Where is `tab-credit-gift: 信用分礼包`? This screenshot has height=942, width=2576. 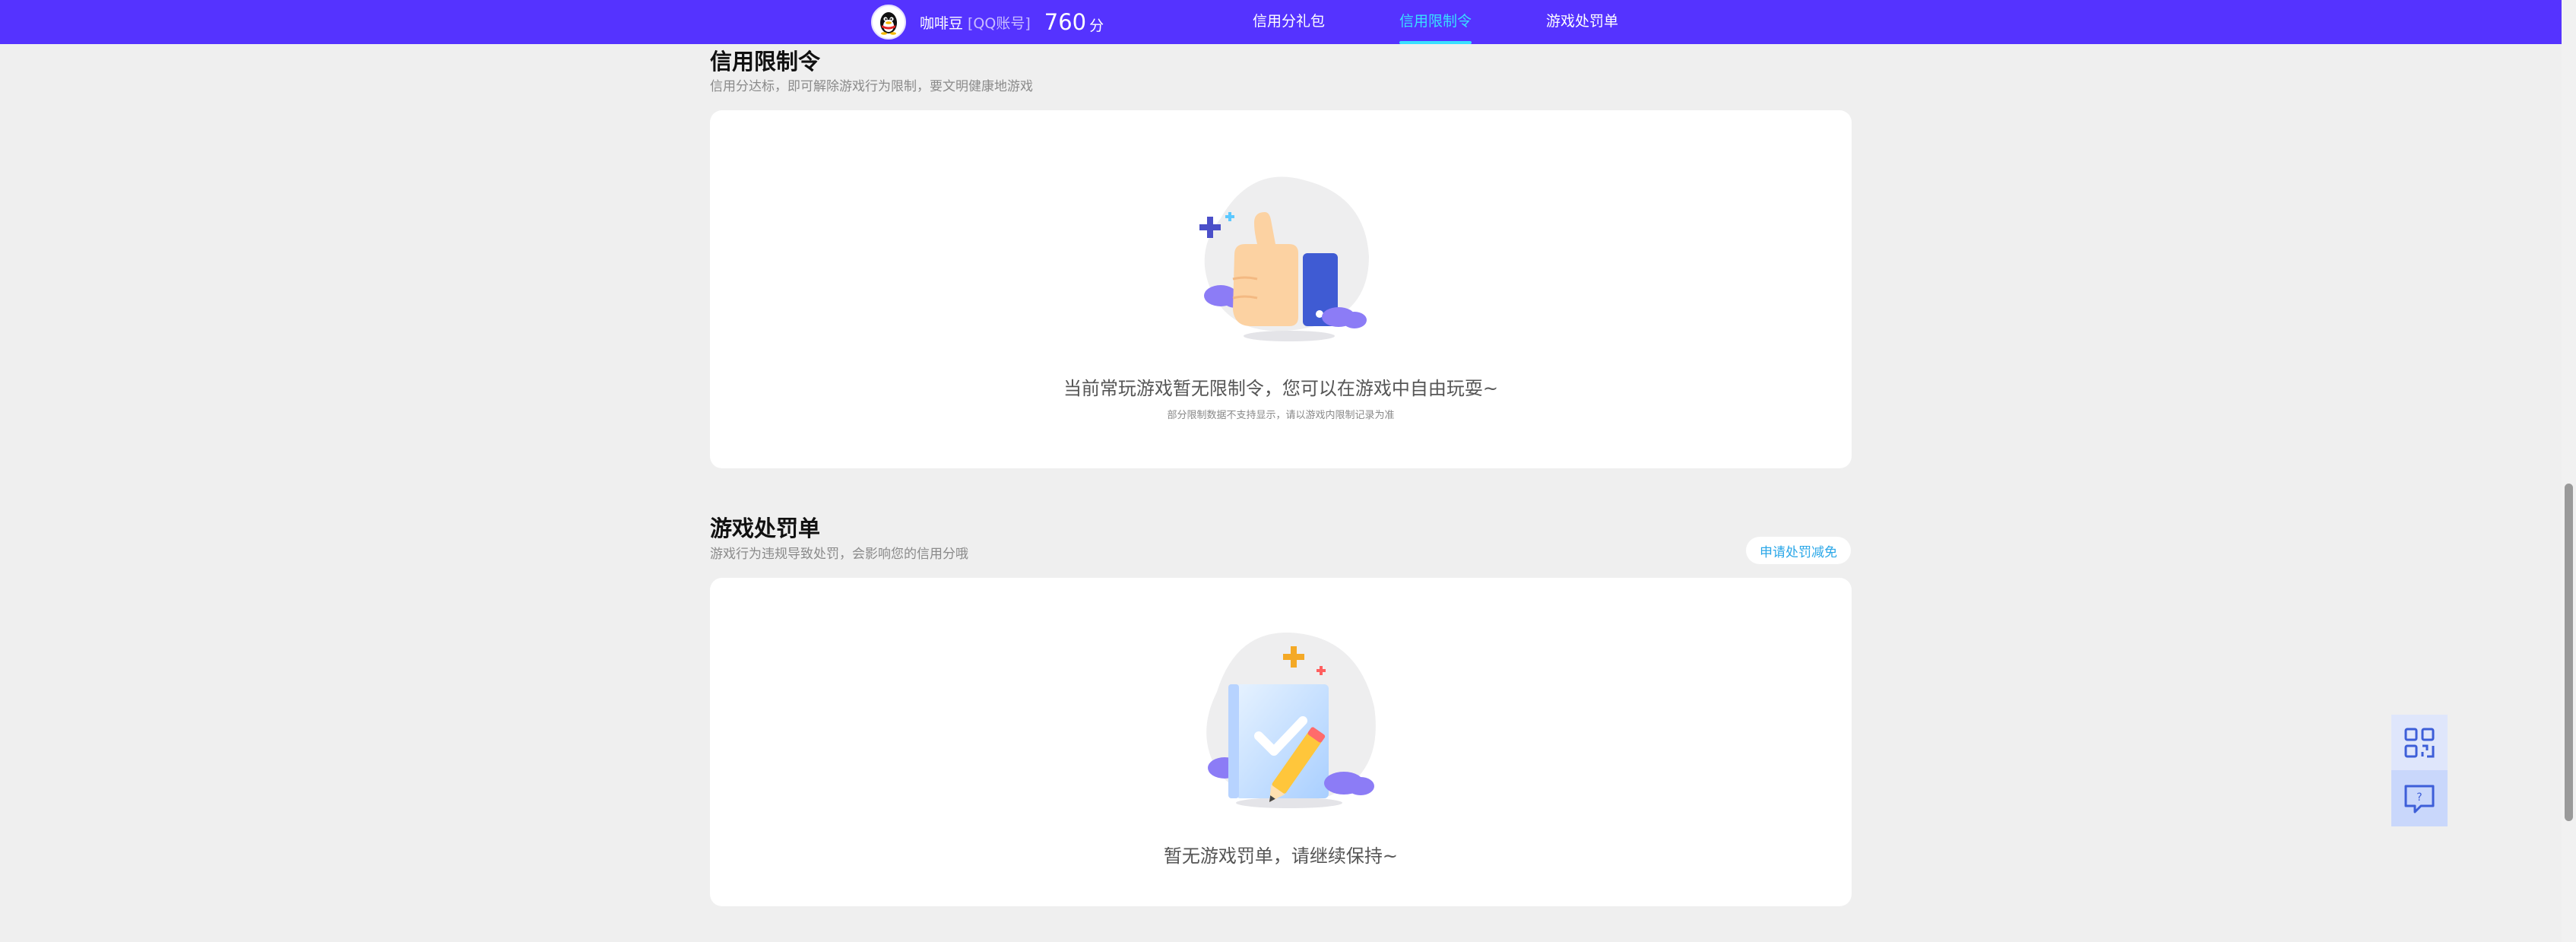
tab-credit-gift: 信用分礼包 is located at coordinates (1289, 22).